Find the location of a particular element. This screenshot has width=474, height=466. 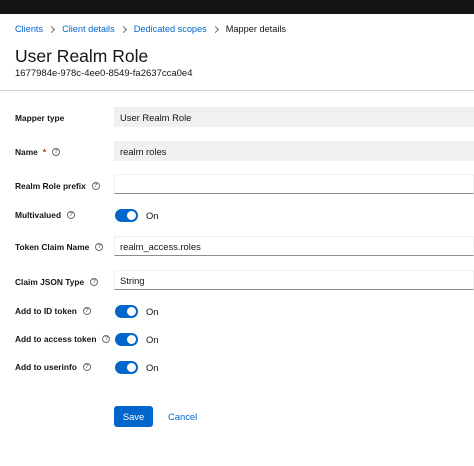

name-label: Name * ? is located at coordinates (38, 152).